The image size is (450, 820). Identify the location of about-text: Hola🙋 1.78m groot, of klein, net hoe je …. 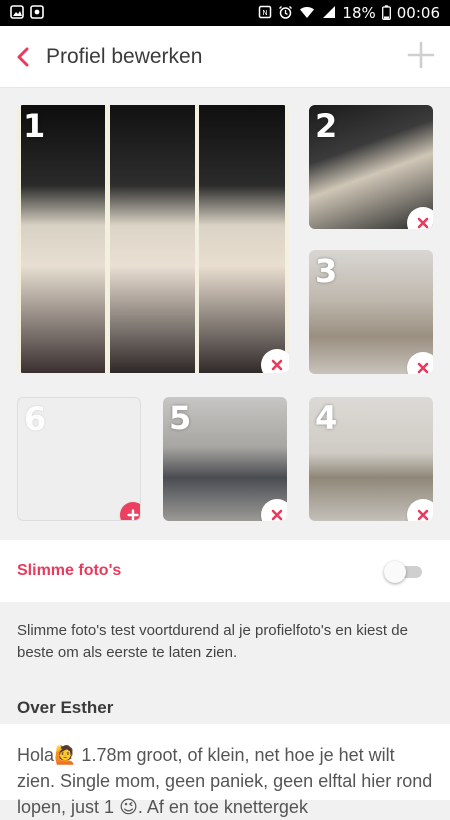
(225, 781).